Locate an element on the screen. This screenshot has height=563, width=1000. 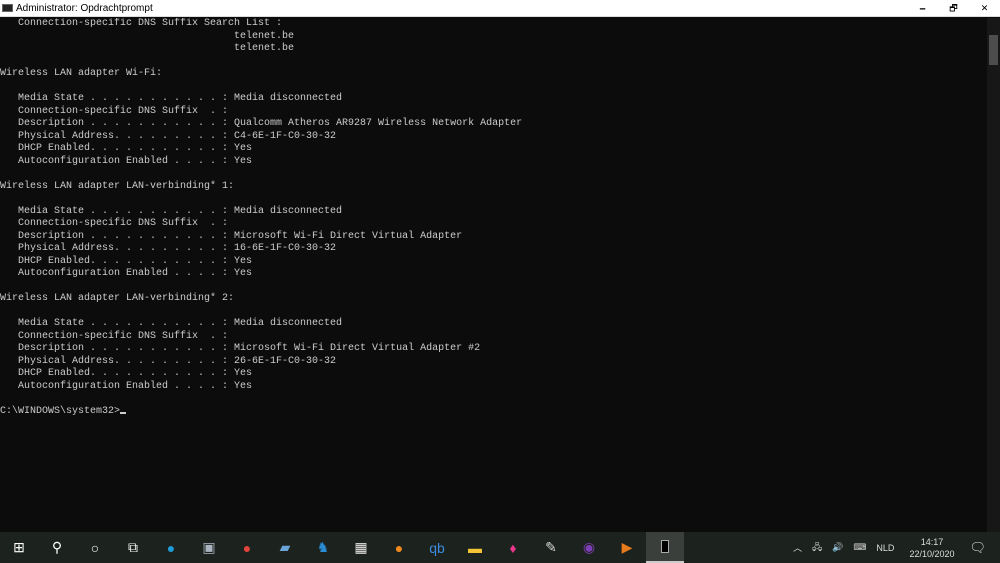
media-player-app: ▶ is located at coordinates (627, 547).